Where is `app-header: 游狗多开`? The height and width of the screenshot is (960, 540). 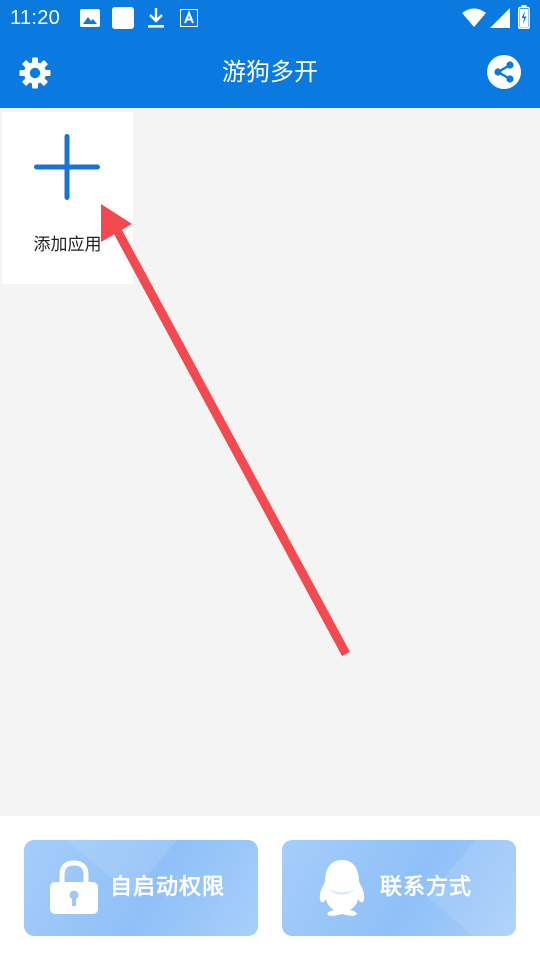
app-header: 游狗多开 is located at coordinates (270, 72).